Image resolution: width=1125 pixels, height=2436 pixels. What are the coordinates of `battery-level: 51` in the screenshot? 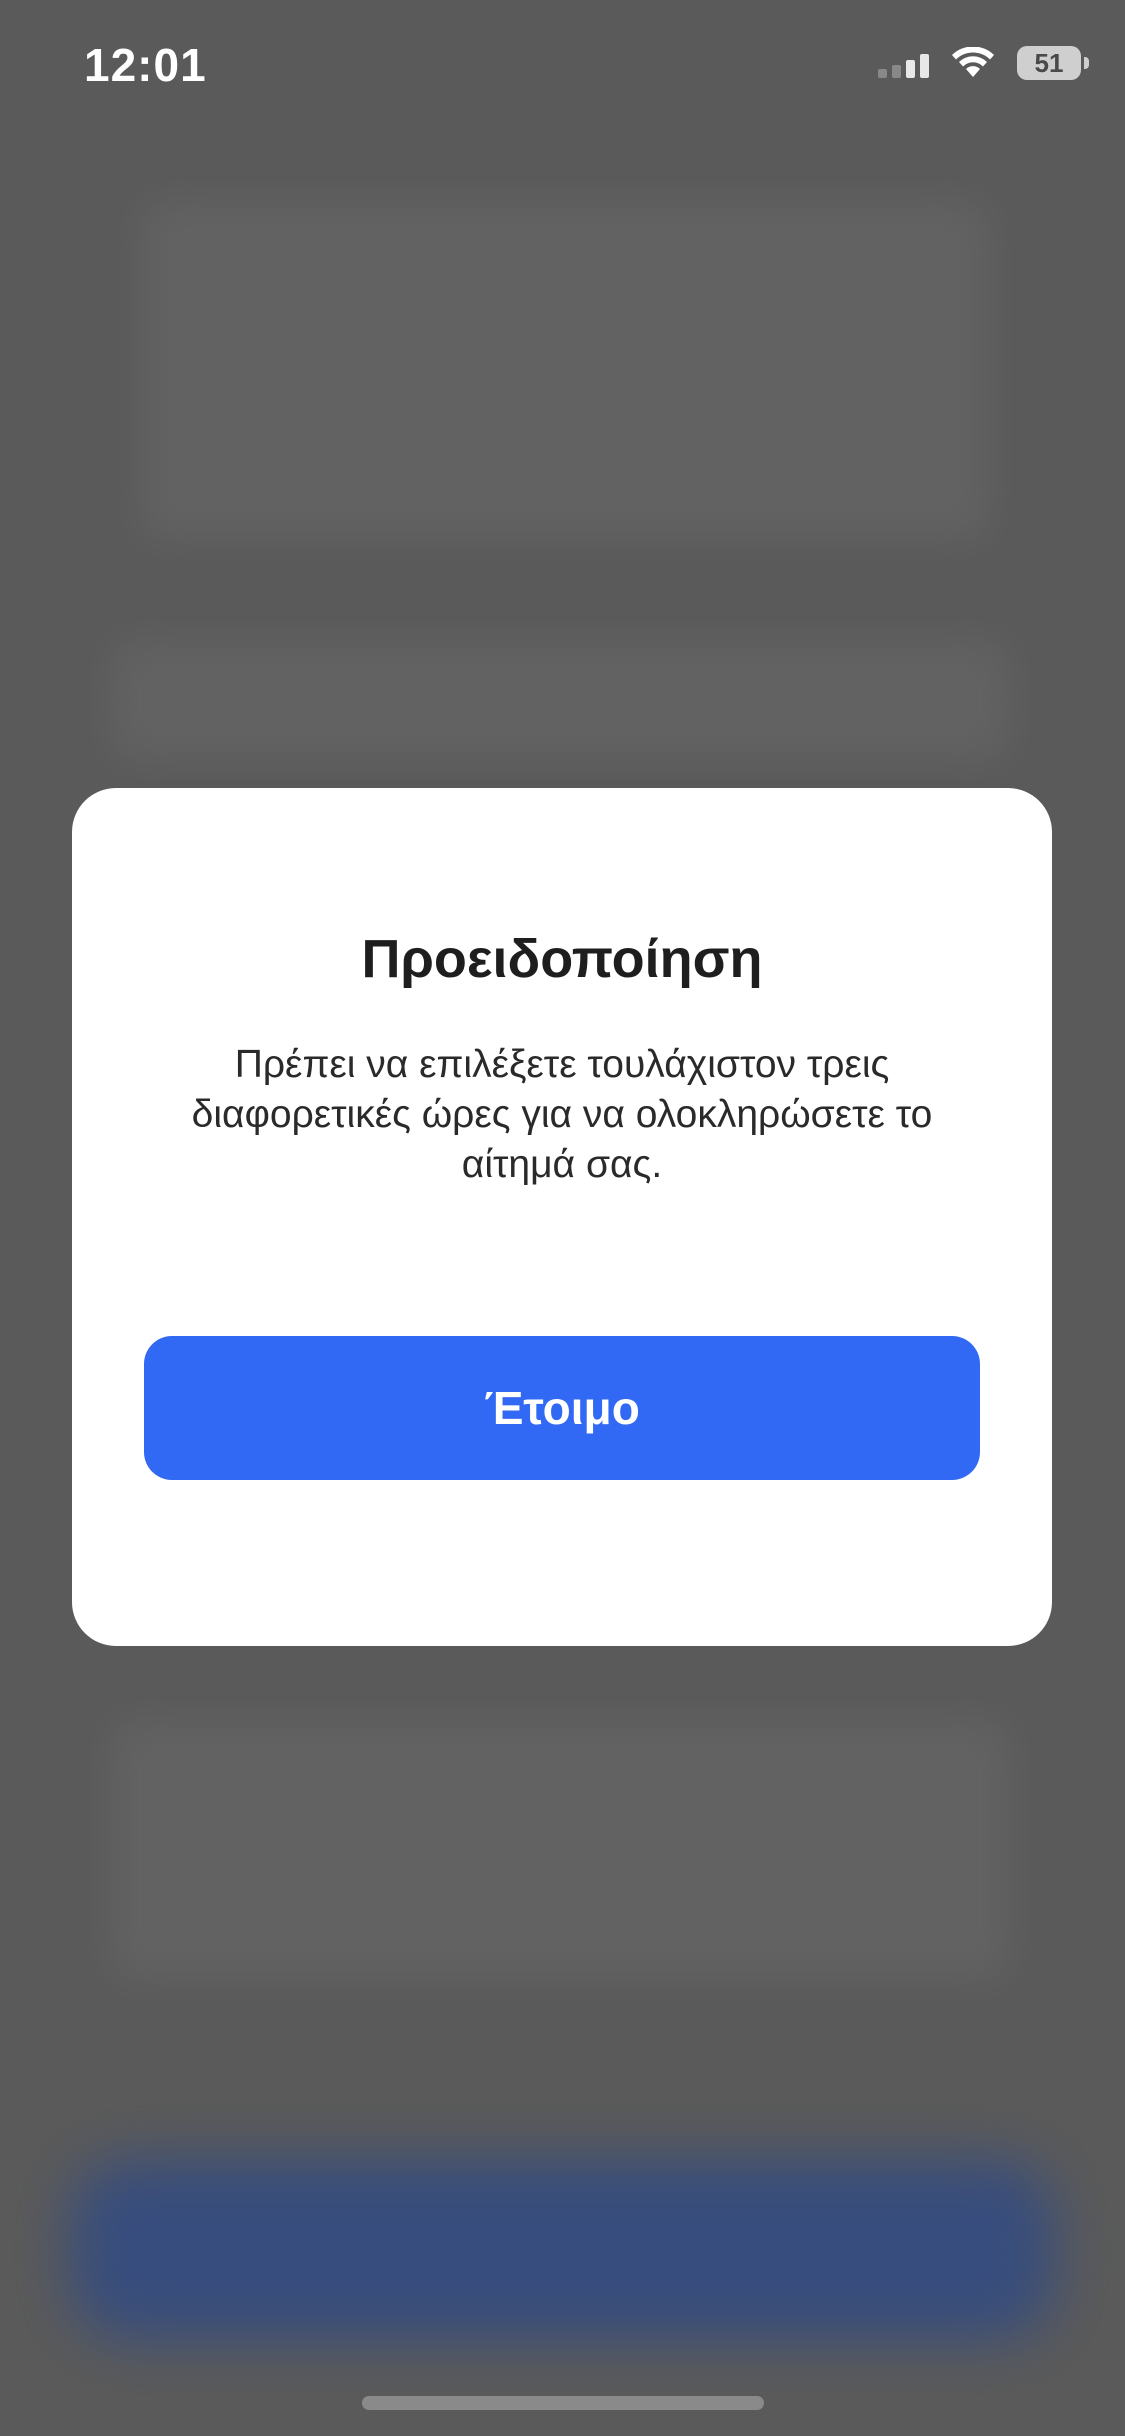 It's located at (1049, 63).